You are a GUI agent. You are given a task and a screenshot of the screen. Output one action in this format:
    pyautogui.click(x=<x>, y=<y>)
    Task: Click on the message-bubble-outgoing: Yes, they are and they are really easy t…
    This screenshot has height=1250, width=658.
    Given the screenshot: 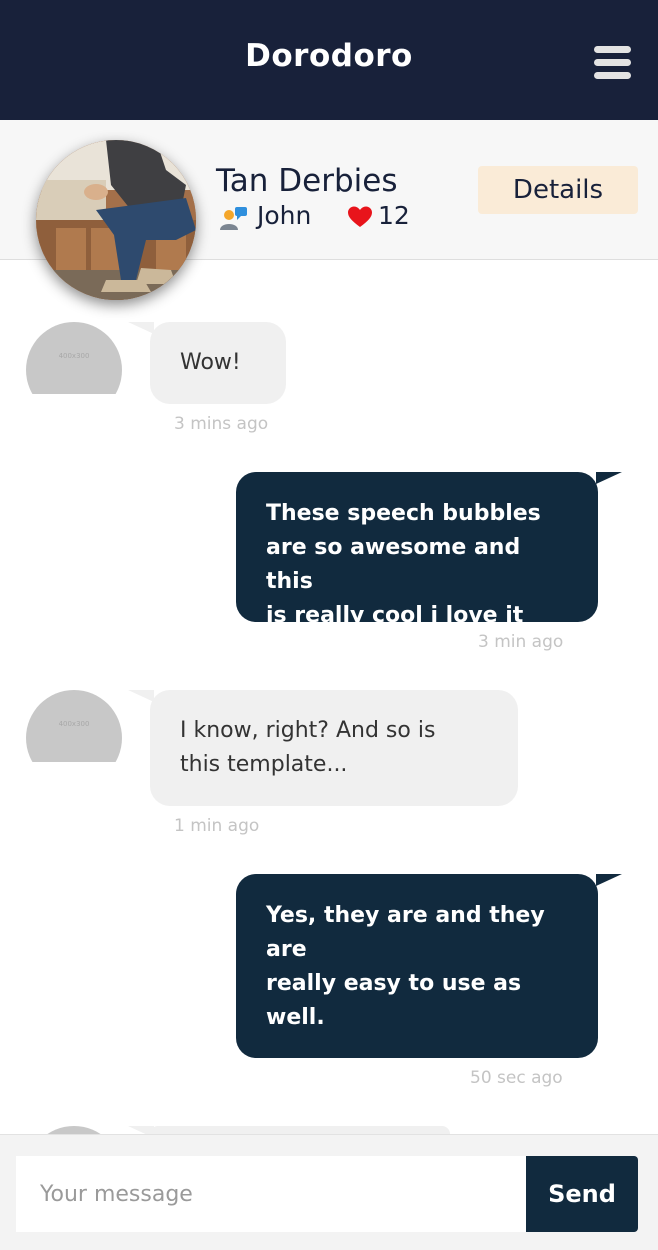 What is the action you would take?
    pyautogui.click(x=417, y=966)
    